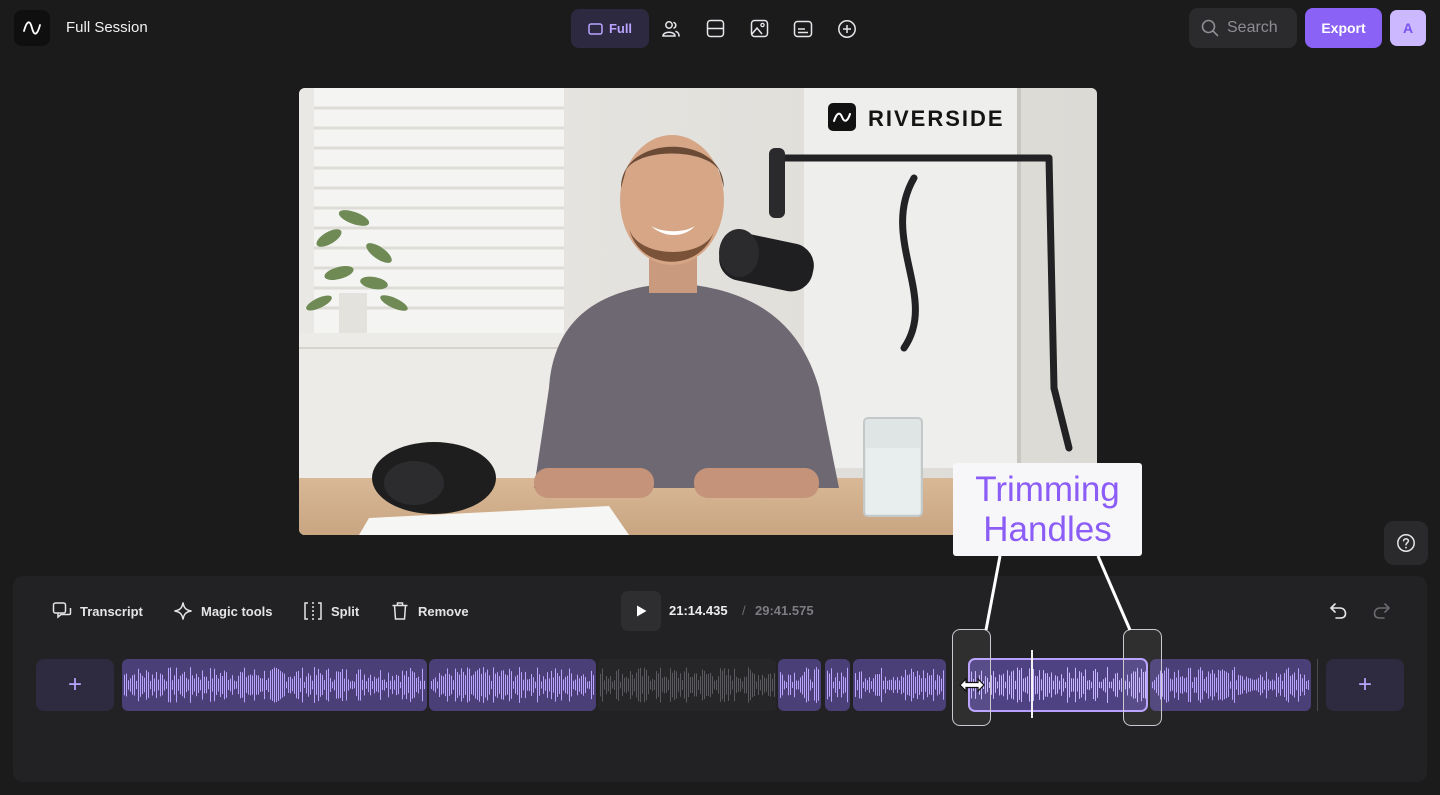  I want to click on tab-full: Full, so click(610, 28).